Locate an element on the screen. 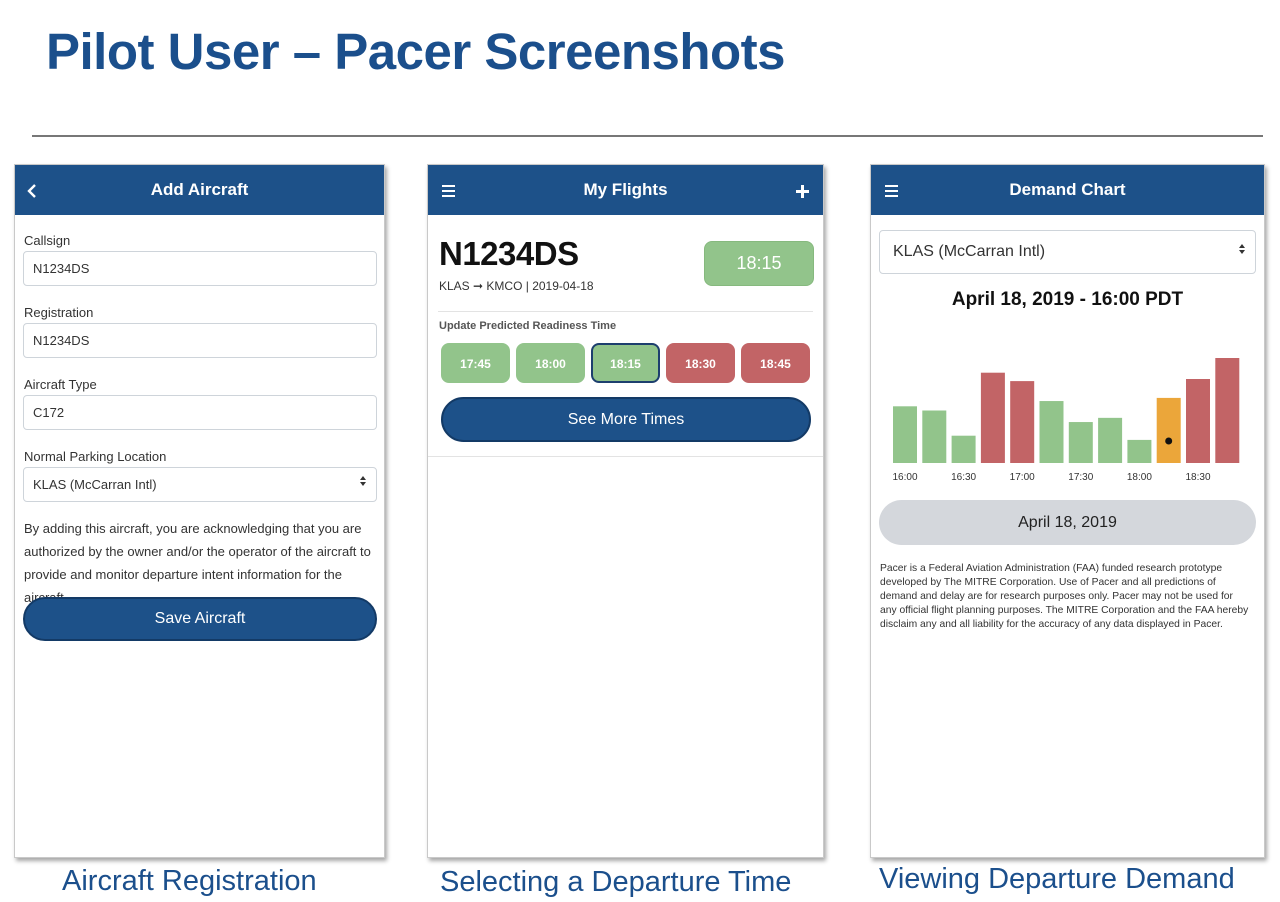  app-bar: Add Aircraft is located at coordinates (199, 190).